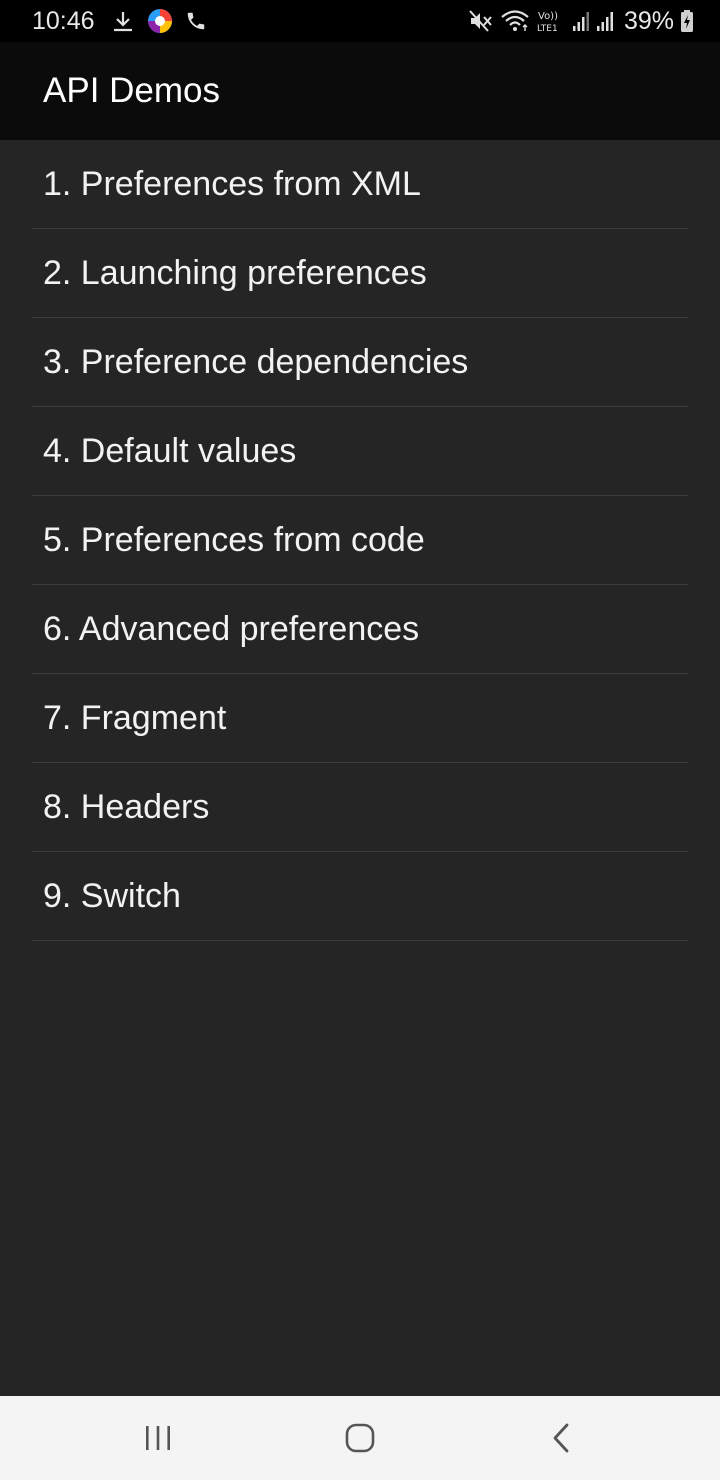 The height and width of the screenshot is (1480, 720). What do you see at coordinates (360, 21) in the screenshot?
I see `status-bar: 10:46 Vo)) LTE1 39%` at bounding box center [360, 21].